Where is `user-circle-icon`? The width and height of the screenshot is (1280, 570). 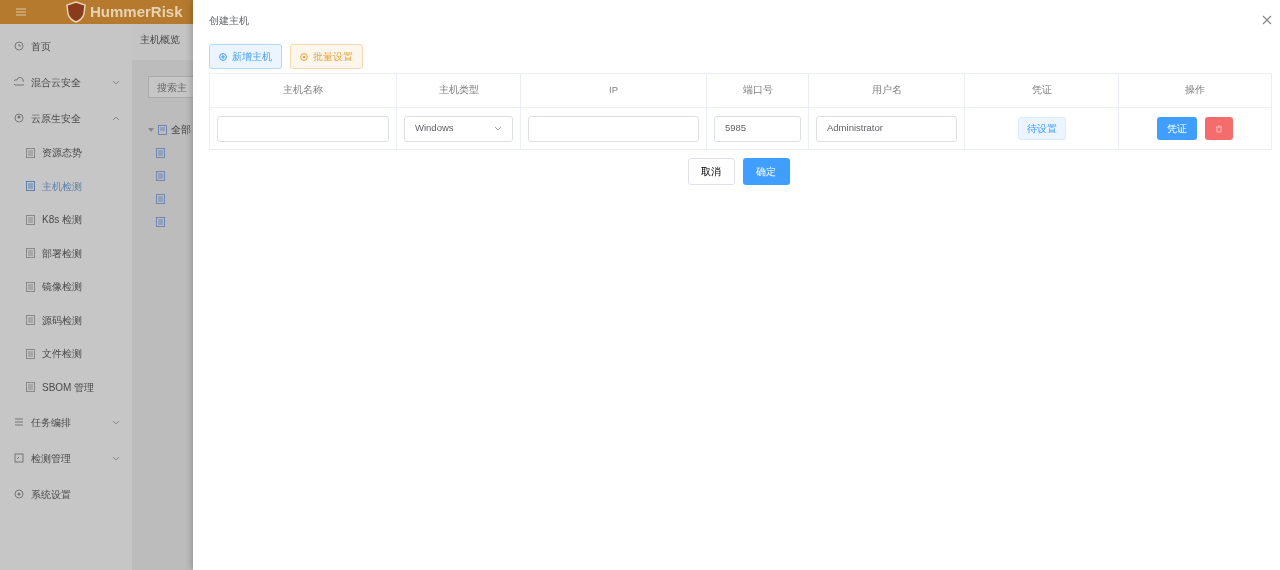 user-circle-icon is located at coordinates (19, 118).